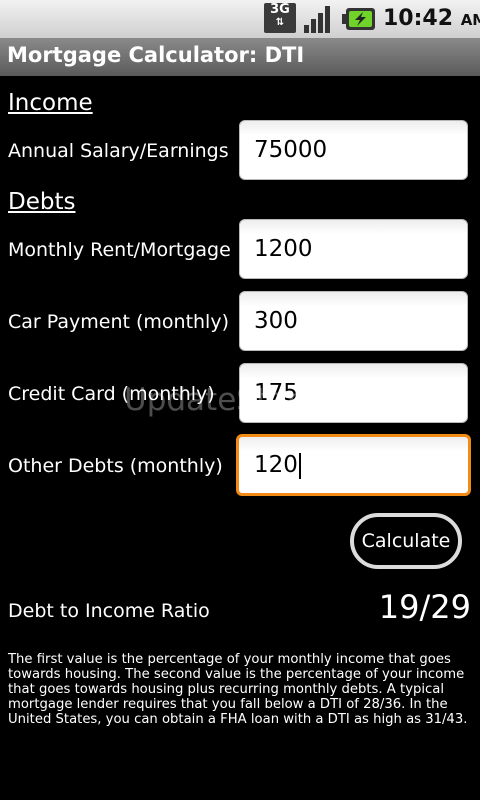 The image size is (480, 800). I want to click on other-debts-value: 120, so click(276, 465).